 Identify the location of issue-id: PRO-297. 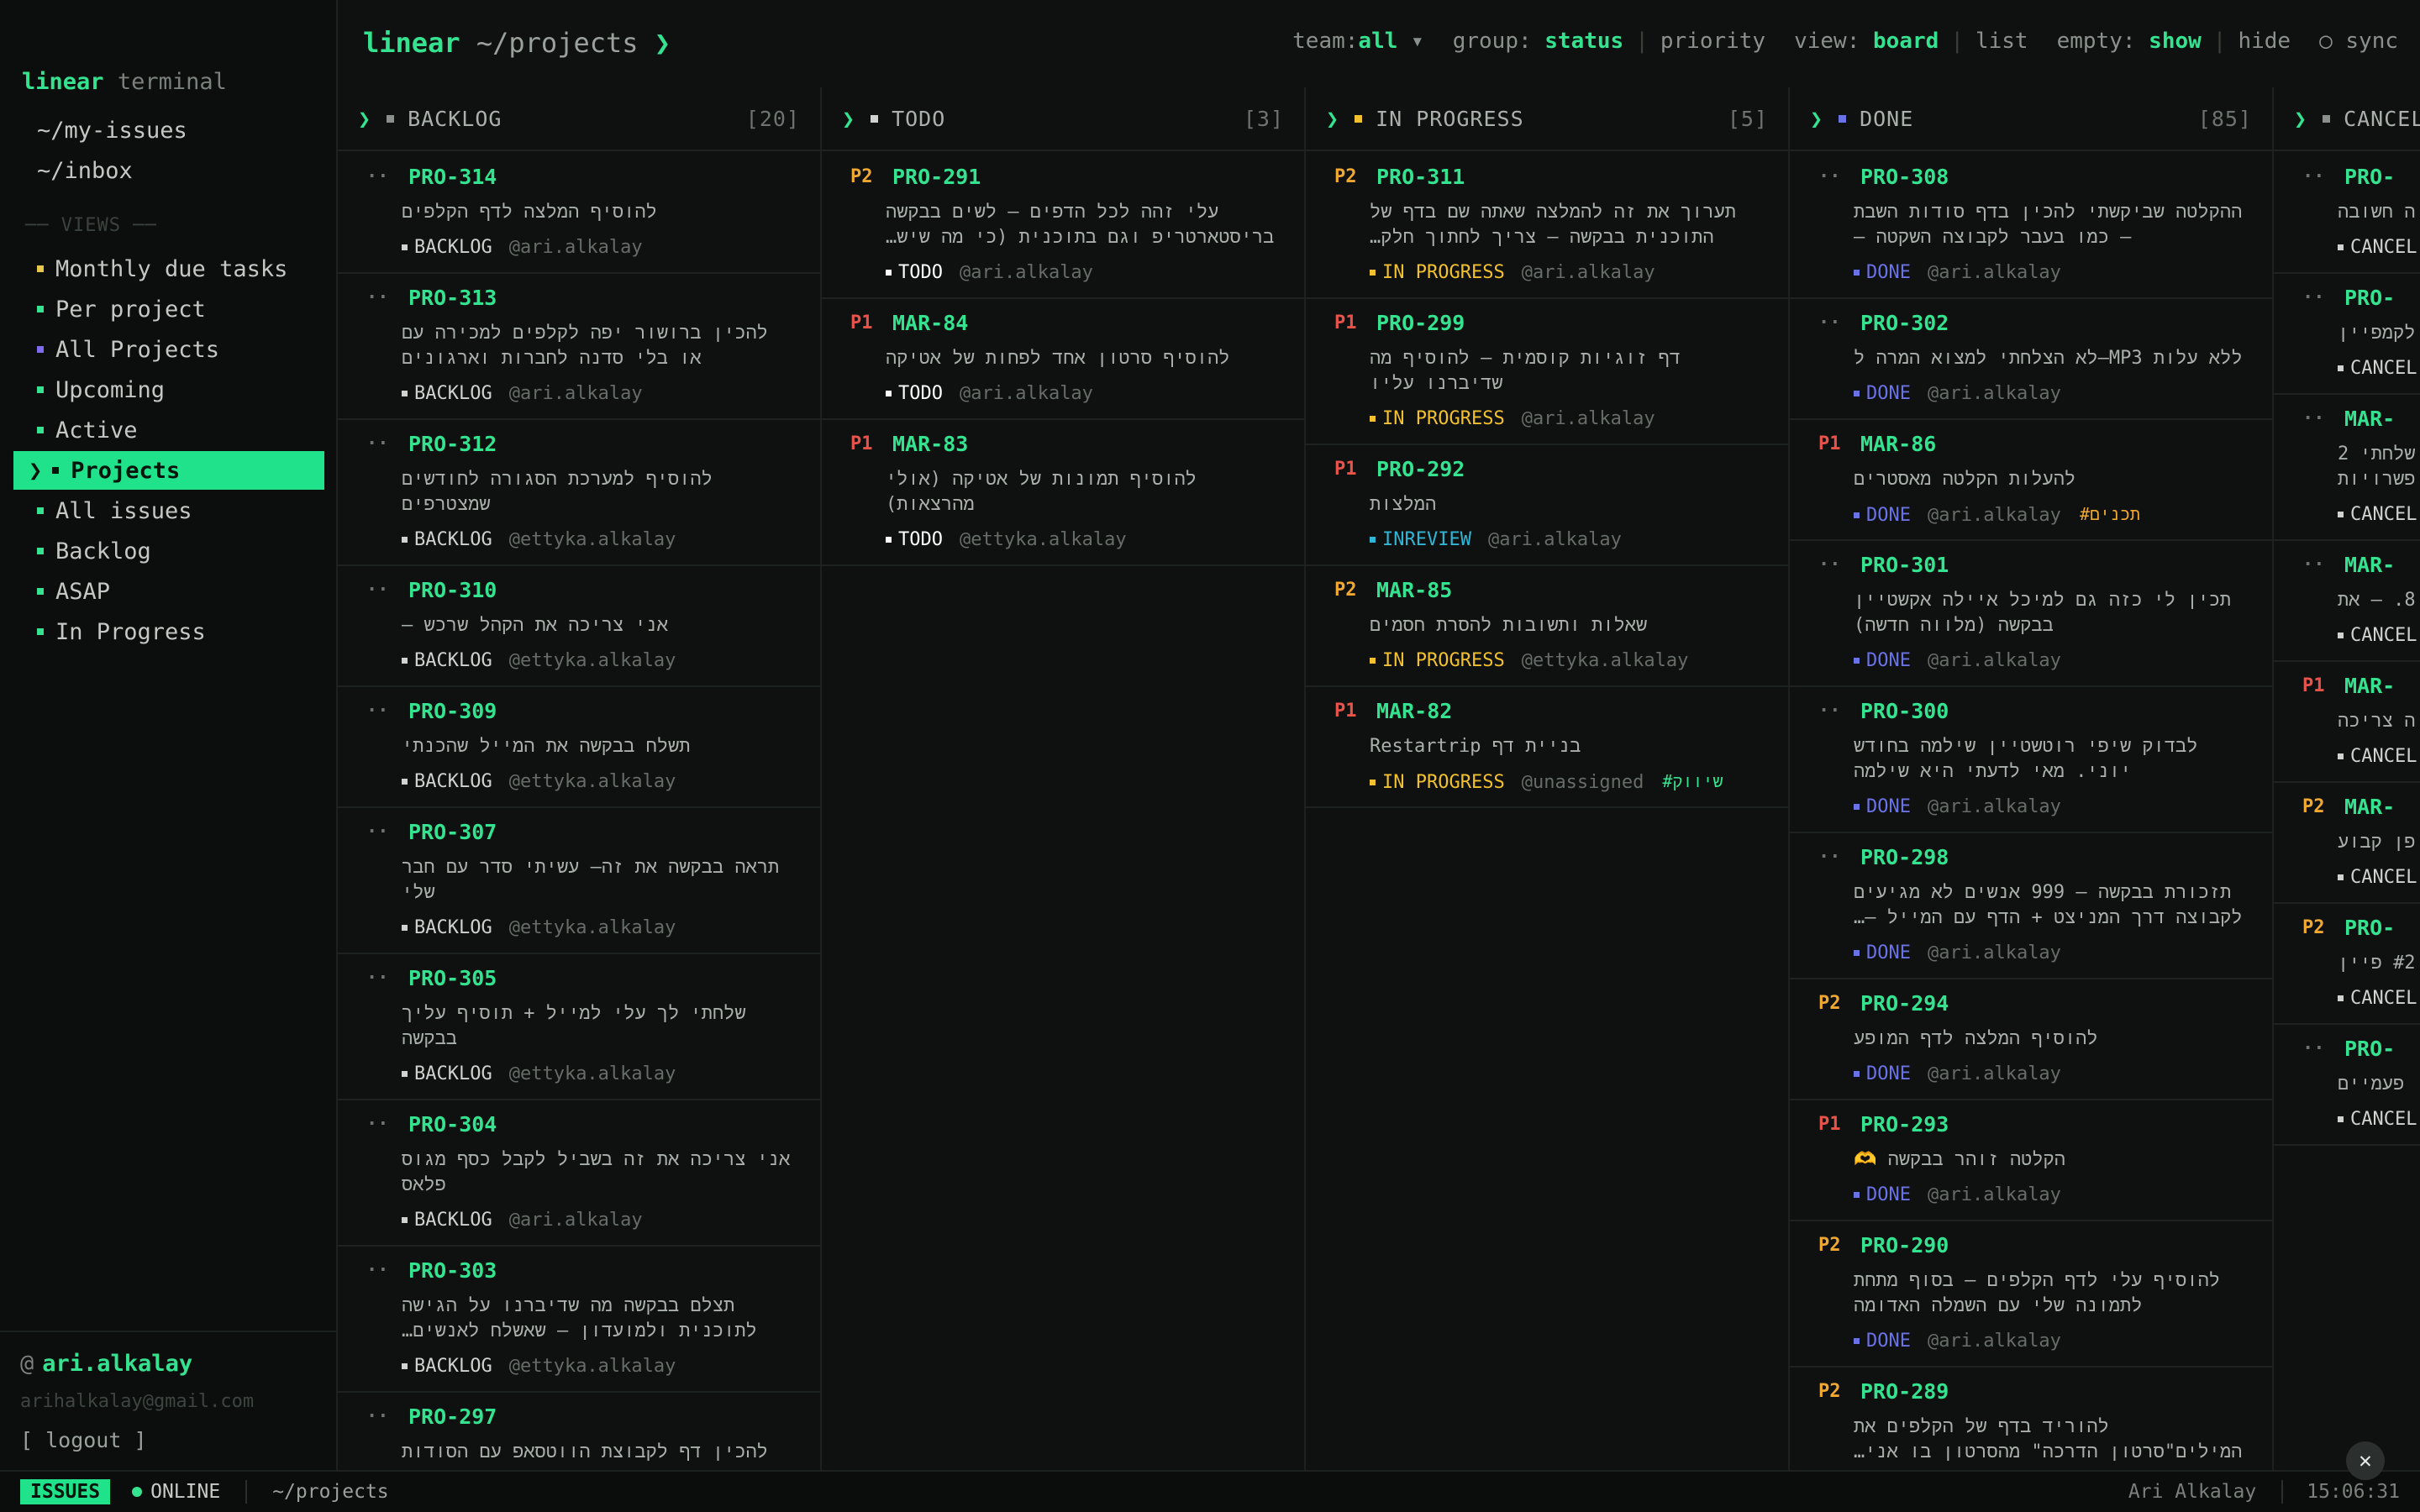
(452, 1416).